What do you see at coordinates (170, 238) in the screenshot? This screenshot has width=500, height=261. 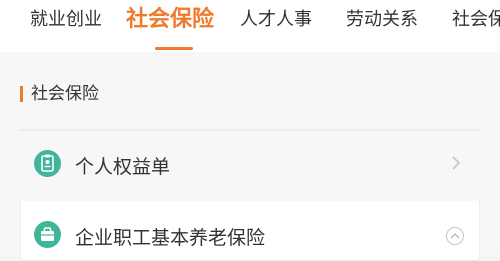 I see `list-item-label: 企业职工基本养老保险` at bounding box center [170, 238].